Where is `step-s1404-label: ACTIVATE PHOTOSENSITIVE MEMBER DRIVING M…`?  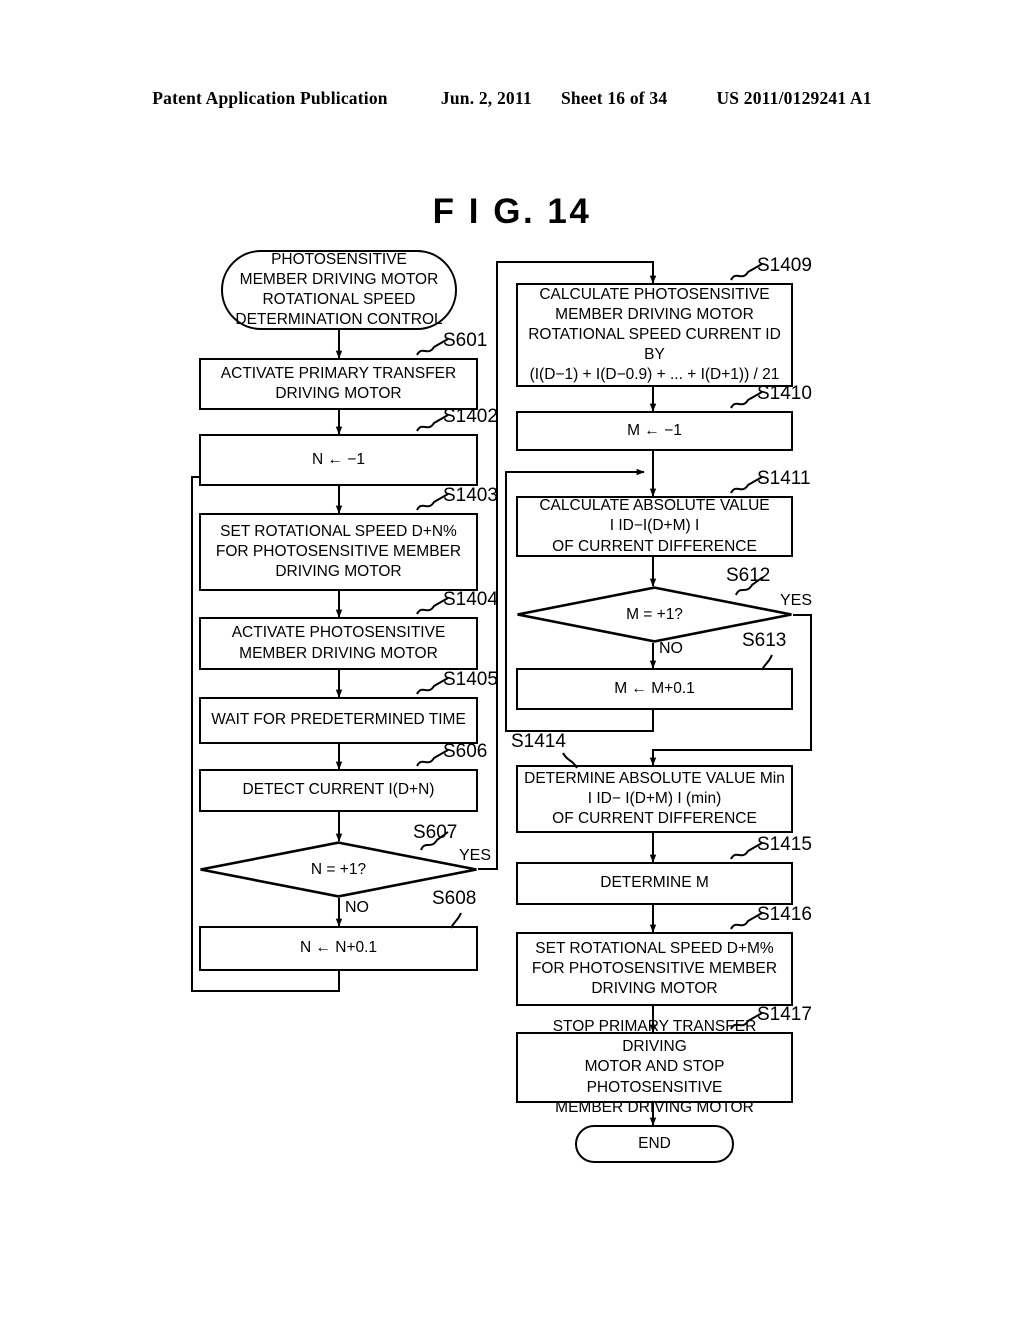
step-s1404-label: ACTIVATE PHOTOSENSITIVE MEMBER DRIVING M… is located at coordinates (338, 643).